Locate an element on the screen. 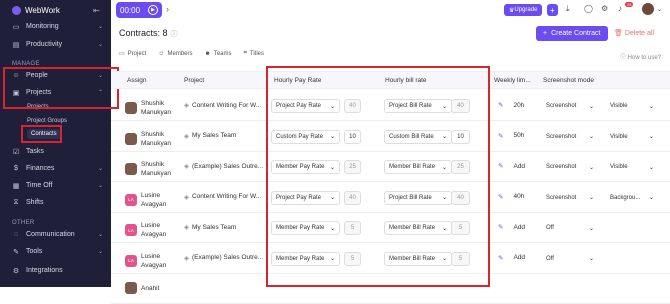  upgrade-button: ♛ Upgrade is located at coordinates (523, 10).